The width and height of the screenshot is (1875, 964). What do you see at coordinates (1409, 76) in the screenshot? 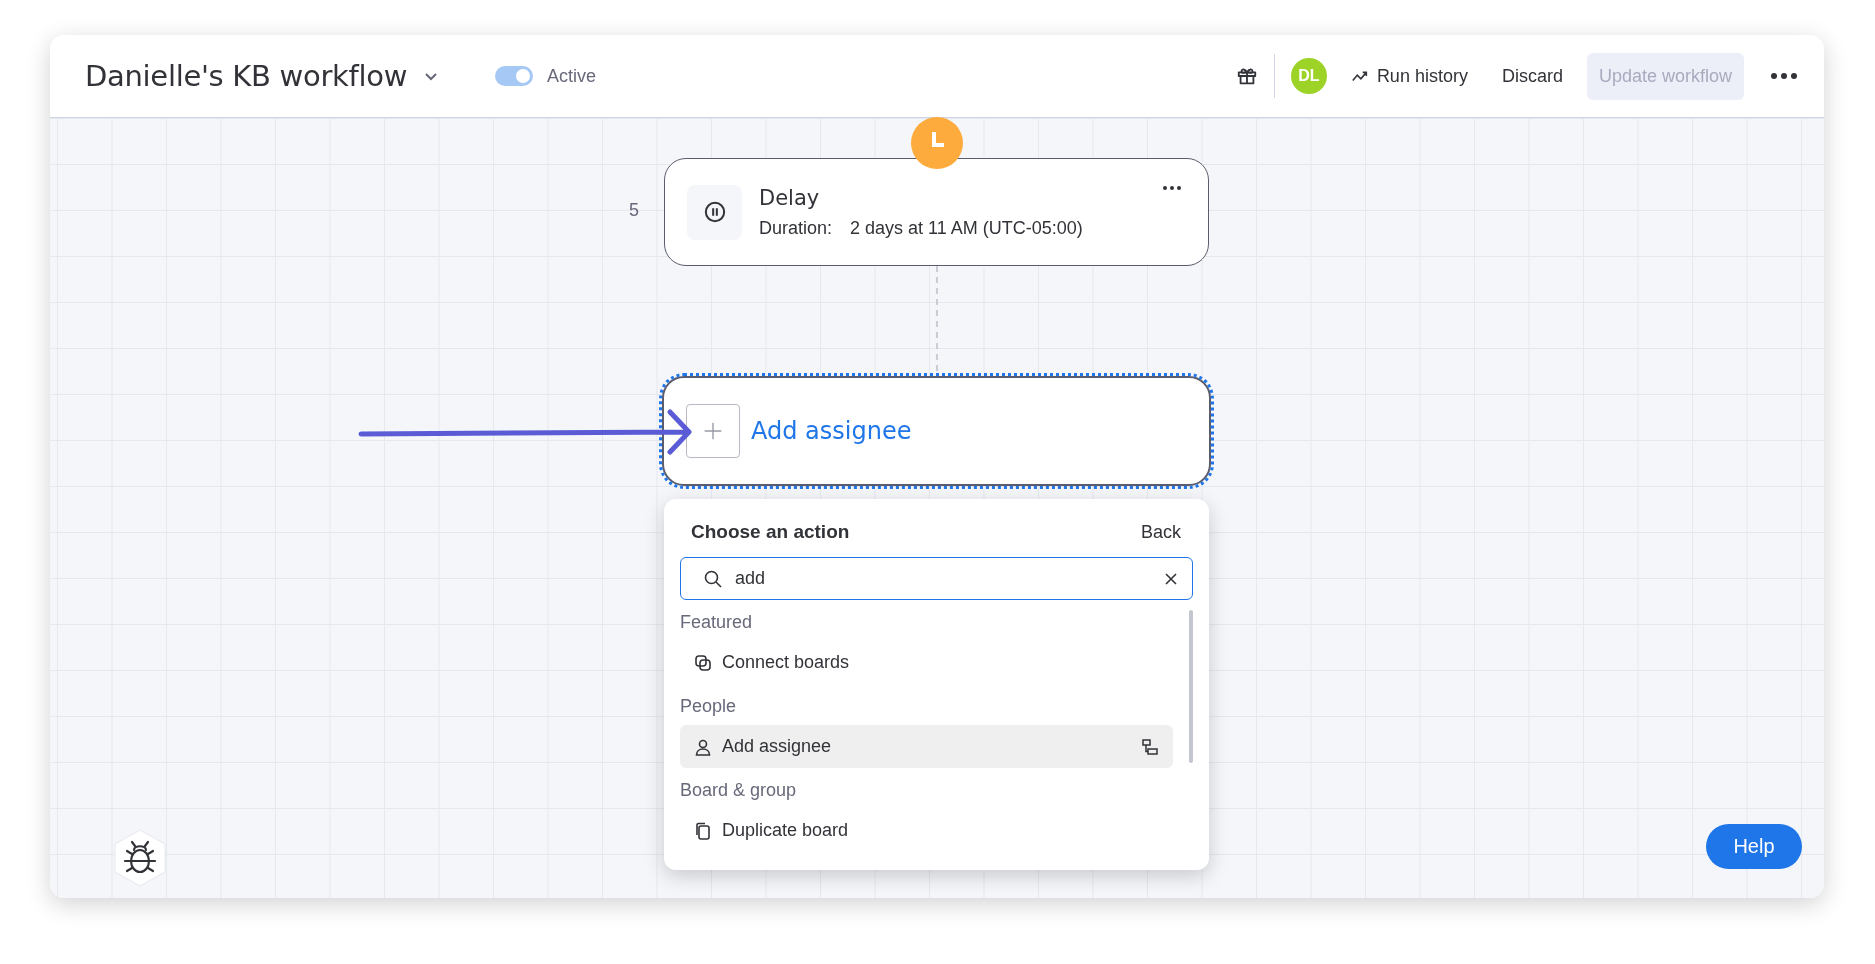
I see `run-history-button: Run history` at bounding box center [1409, 76].